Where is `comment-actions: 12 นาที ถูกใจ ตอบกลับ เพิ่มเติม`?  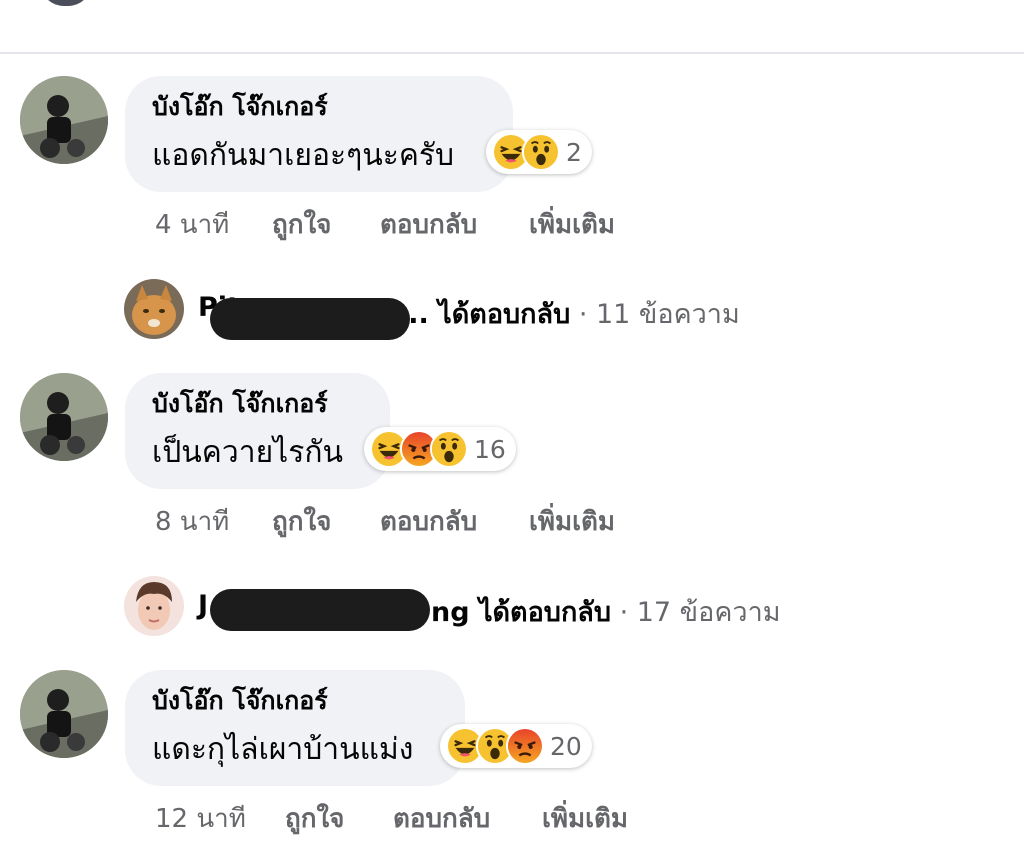
comment-actions: 12 นาที ถูกใจ ตอบกลับ เพิ่มเติม is located at coordinates (400, 816).